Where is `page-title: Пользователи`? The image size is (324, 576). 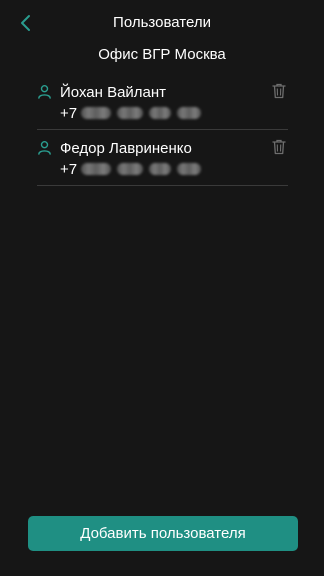
page-title: Пользователи is located at coordinates (162, 22).